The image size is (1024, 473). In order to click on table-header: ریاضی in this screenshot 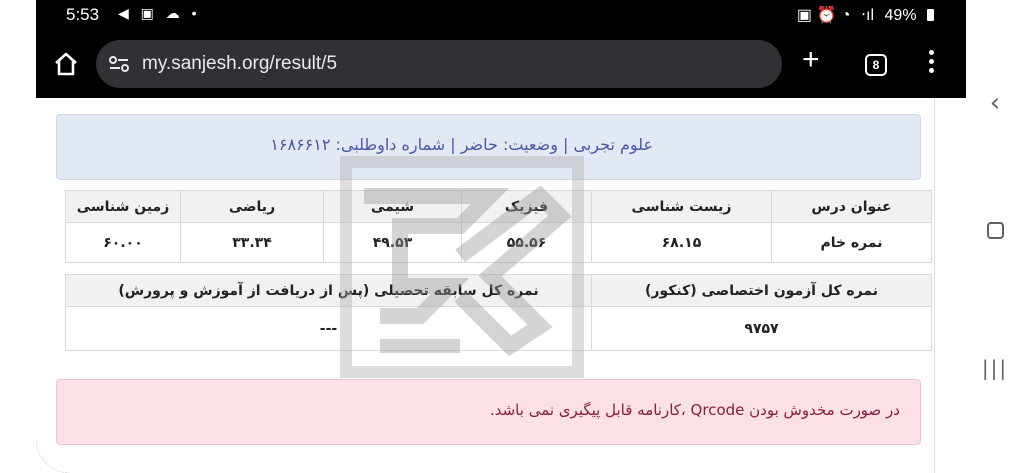, I will do `click(252, 206)`.